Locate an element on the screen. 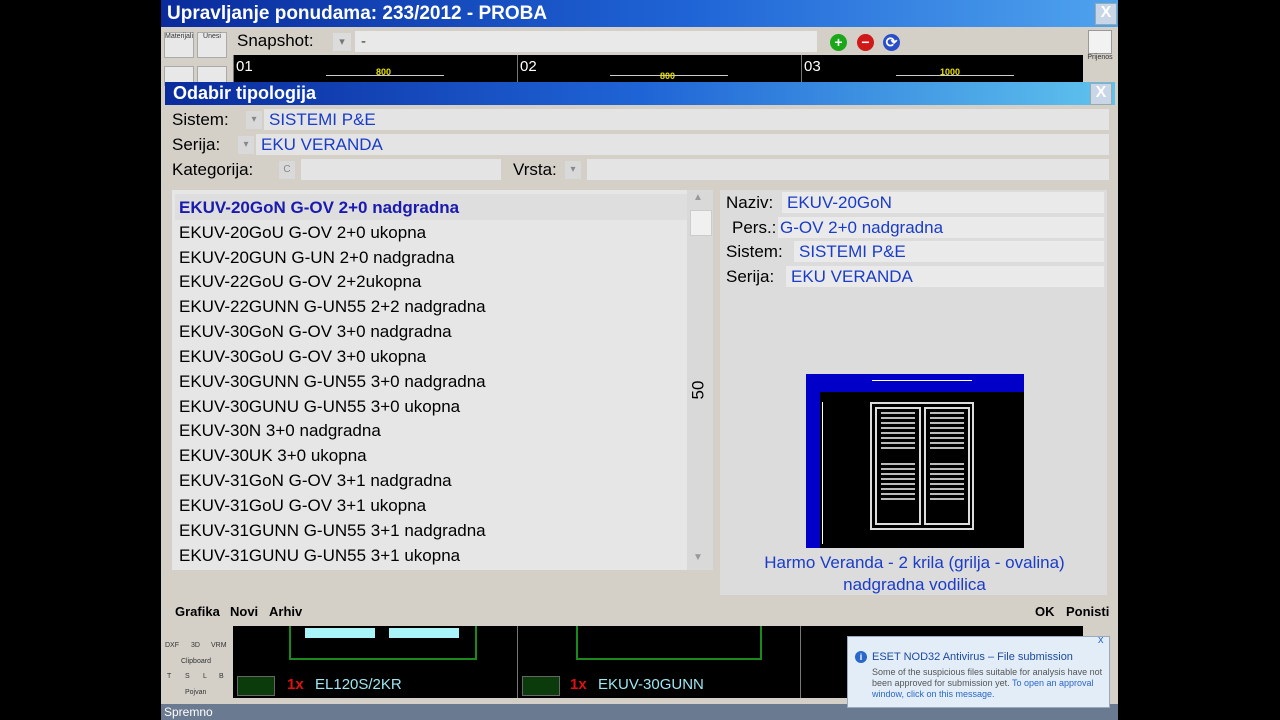  naziv-field: EKUV-20GoN is located at coordinates (943, 202).